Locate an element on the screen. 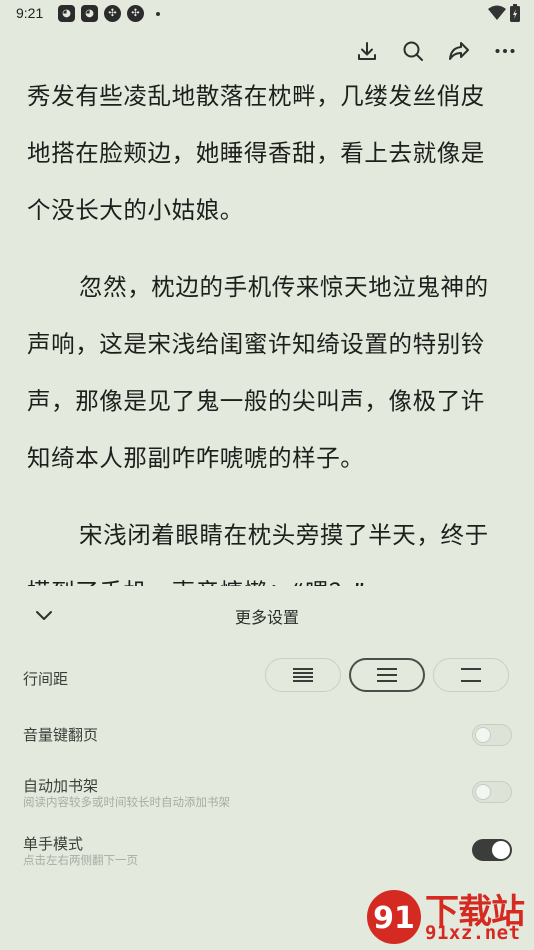 This screenshot has width=534, height=950. more-button is located at coordinates (505, 51).